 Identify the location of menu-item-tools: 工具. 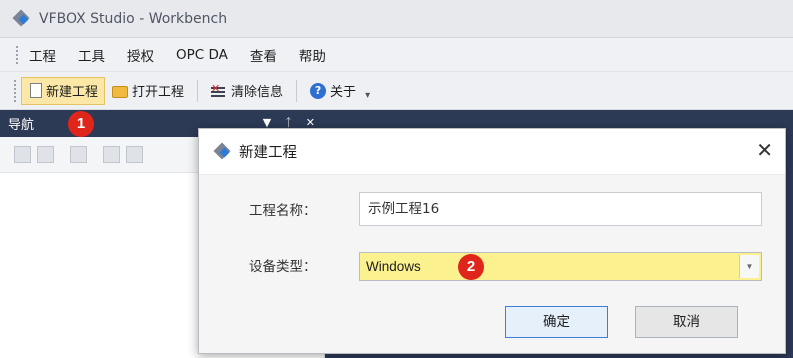
(91, 55).